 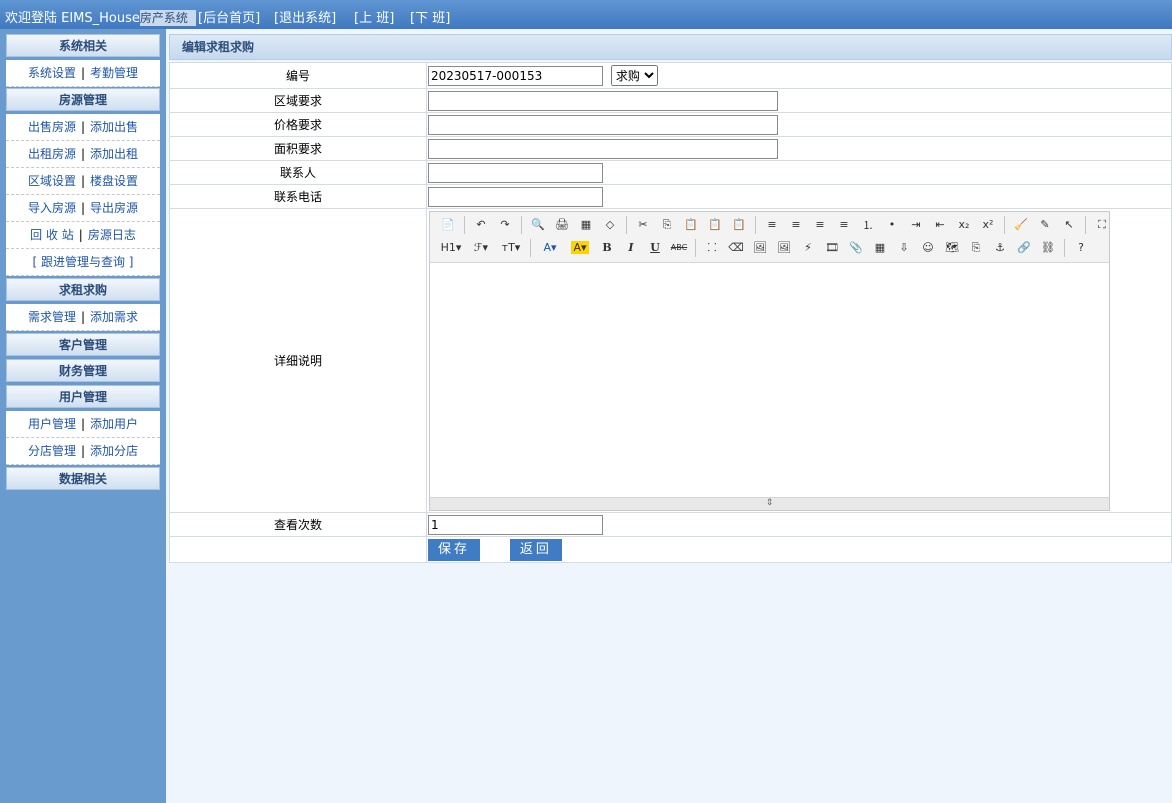 I want to click on number-input, so click(x=515, y=75).